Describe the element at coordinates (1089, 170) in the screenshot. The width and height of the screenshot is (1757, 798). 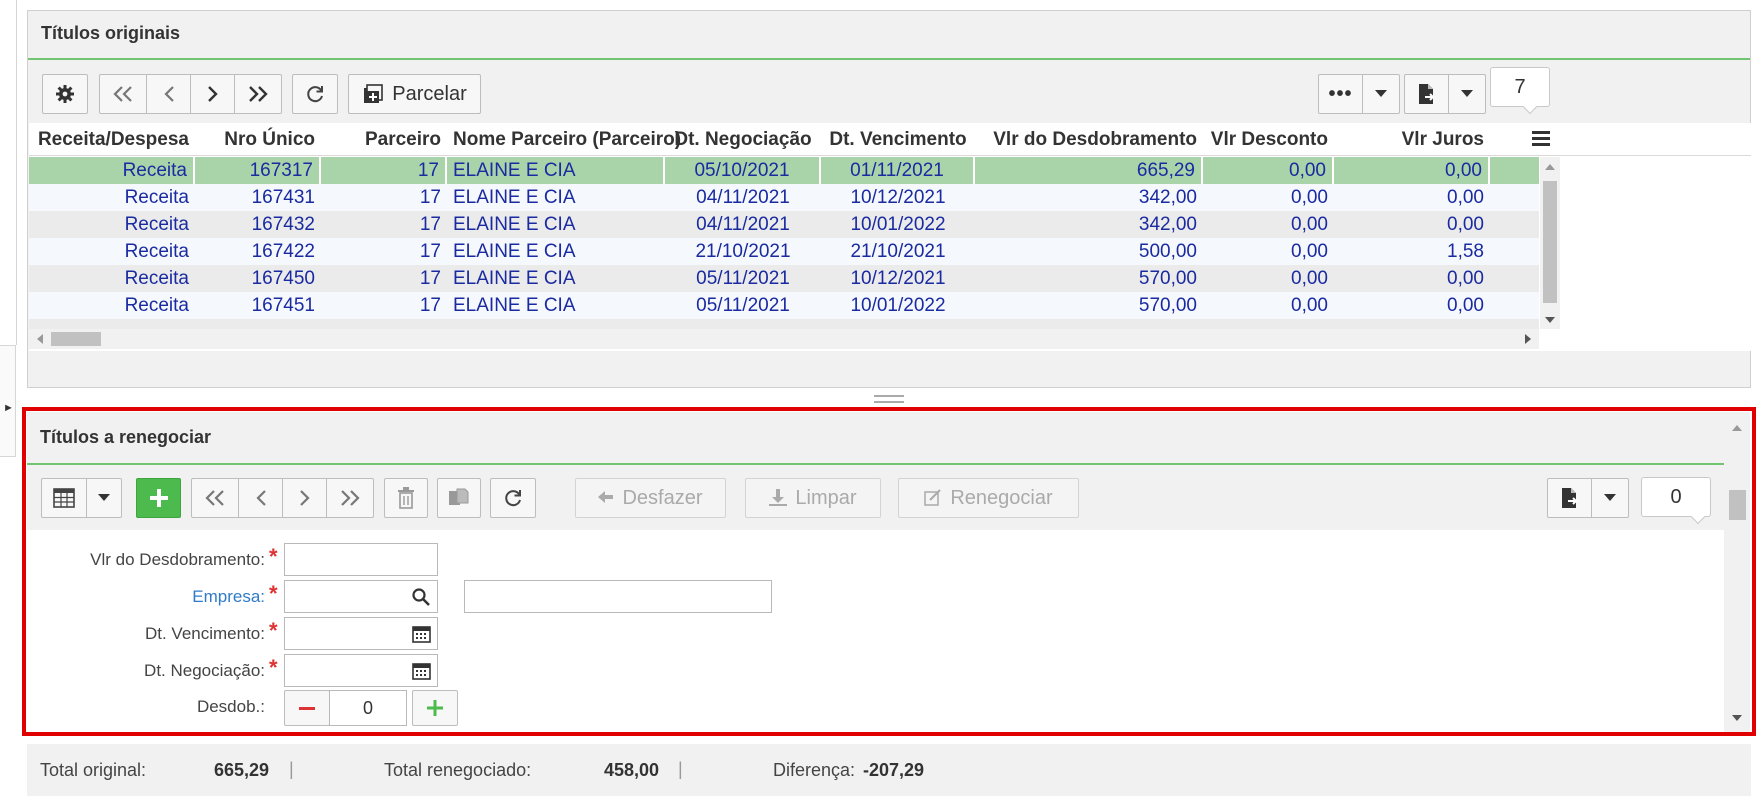
I see `table-cell: 665,29` at that location.